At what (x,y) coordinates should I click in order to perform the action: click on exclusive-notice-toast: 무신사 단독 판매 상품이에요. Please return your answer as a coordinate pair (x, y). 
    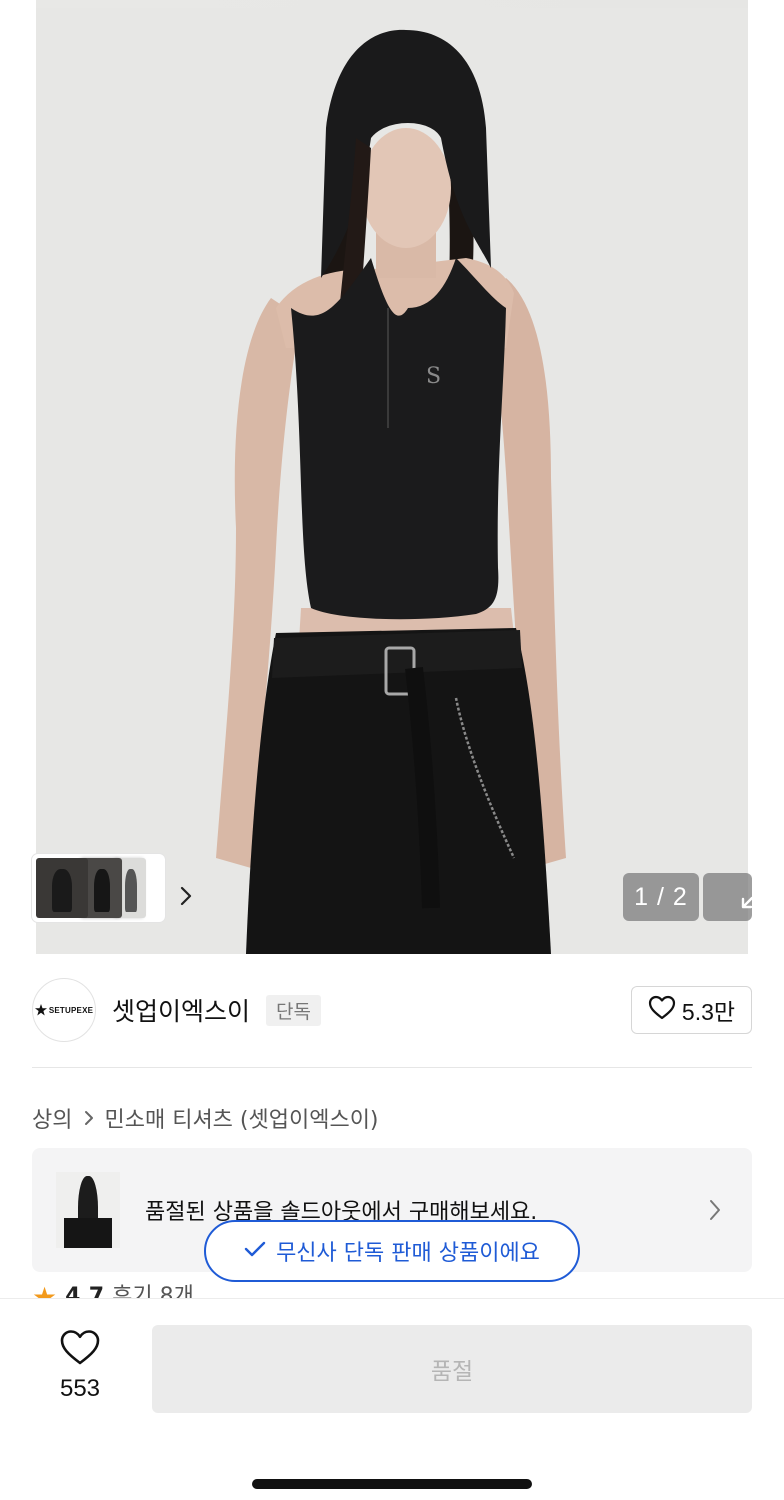
    Looking at the image, I should click on (392, 1251).